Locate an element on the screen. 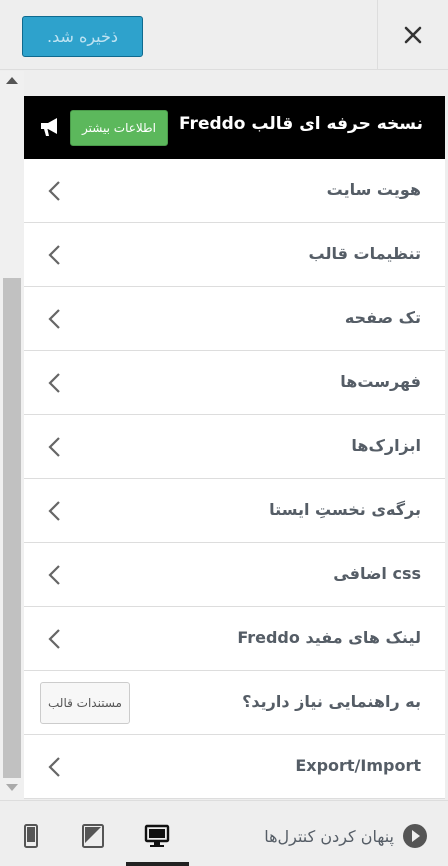 The image size is (448, 866). mobile-preview-icon is located at coordinates (31, 836).